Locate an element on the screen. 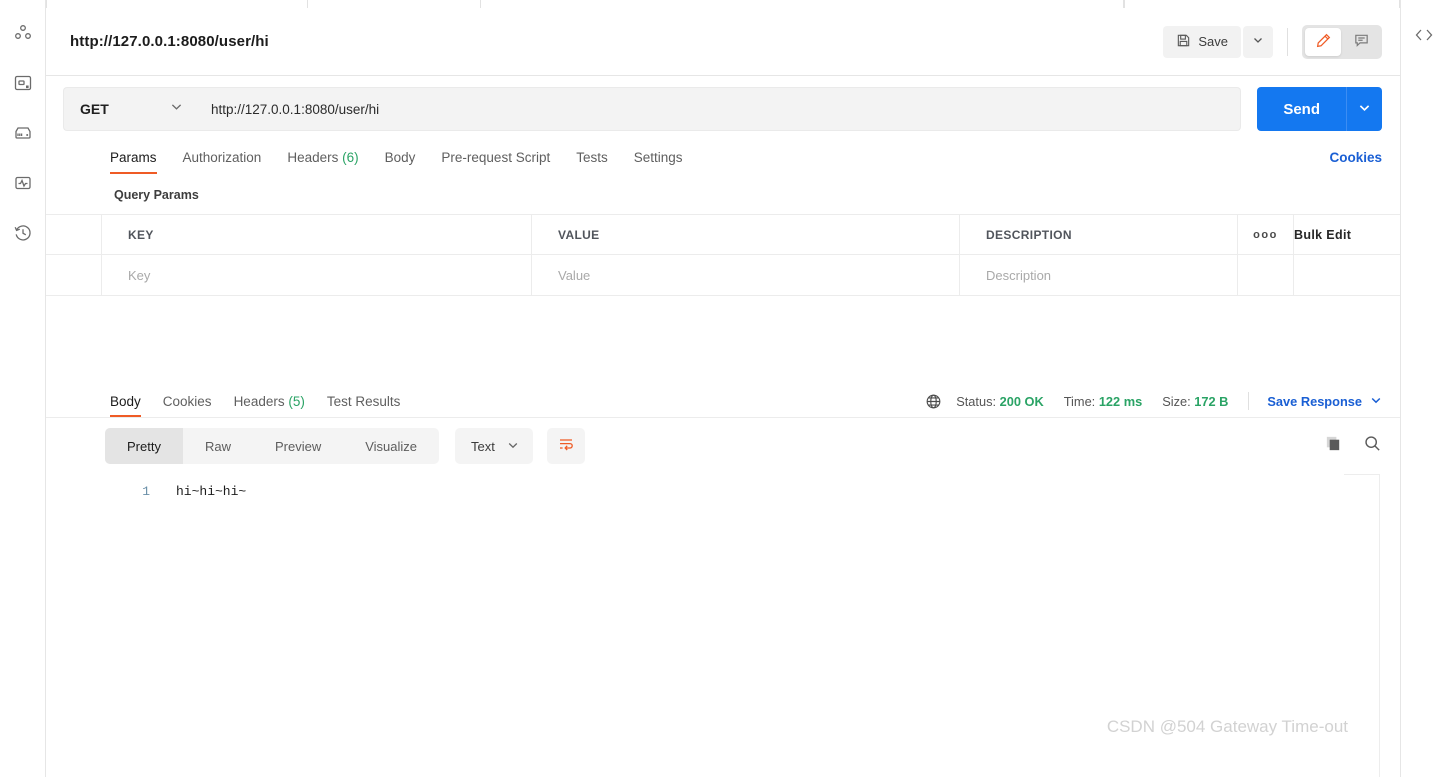  line-content: hi~hi~hi~ is located at coordinates (198, 492).